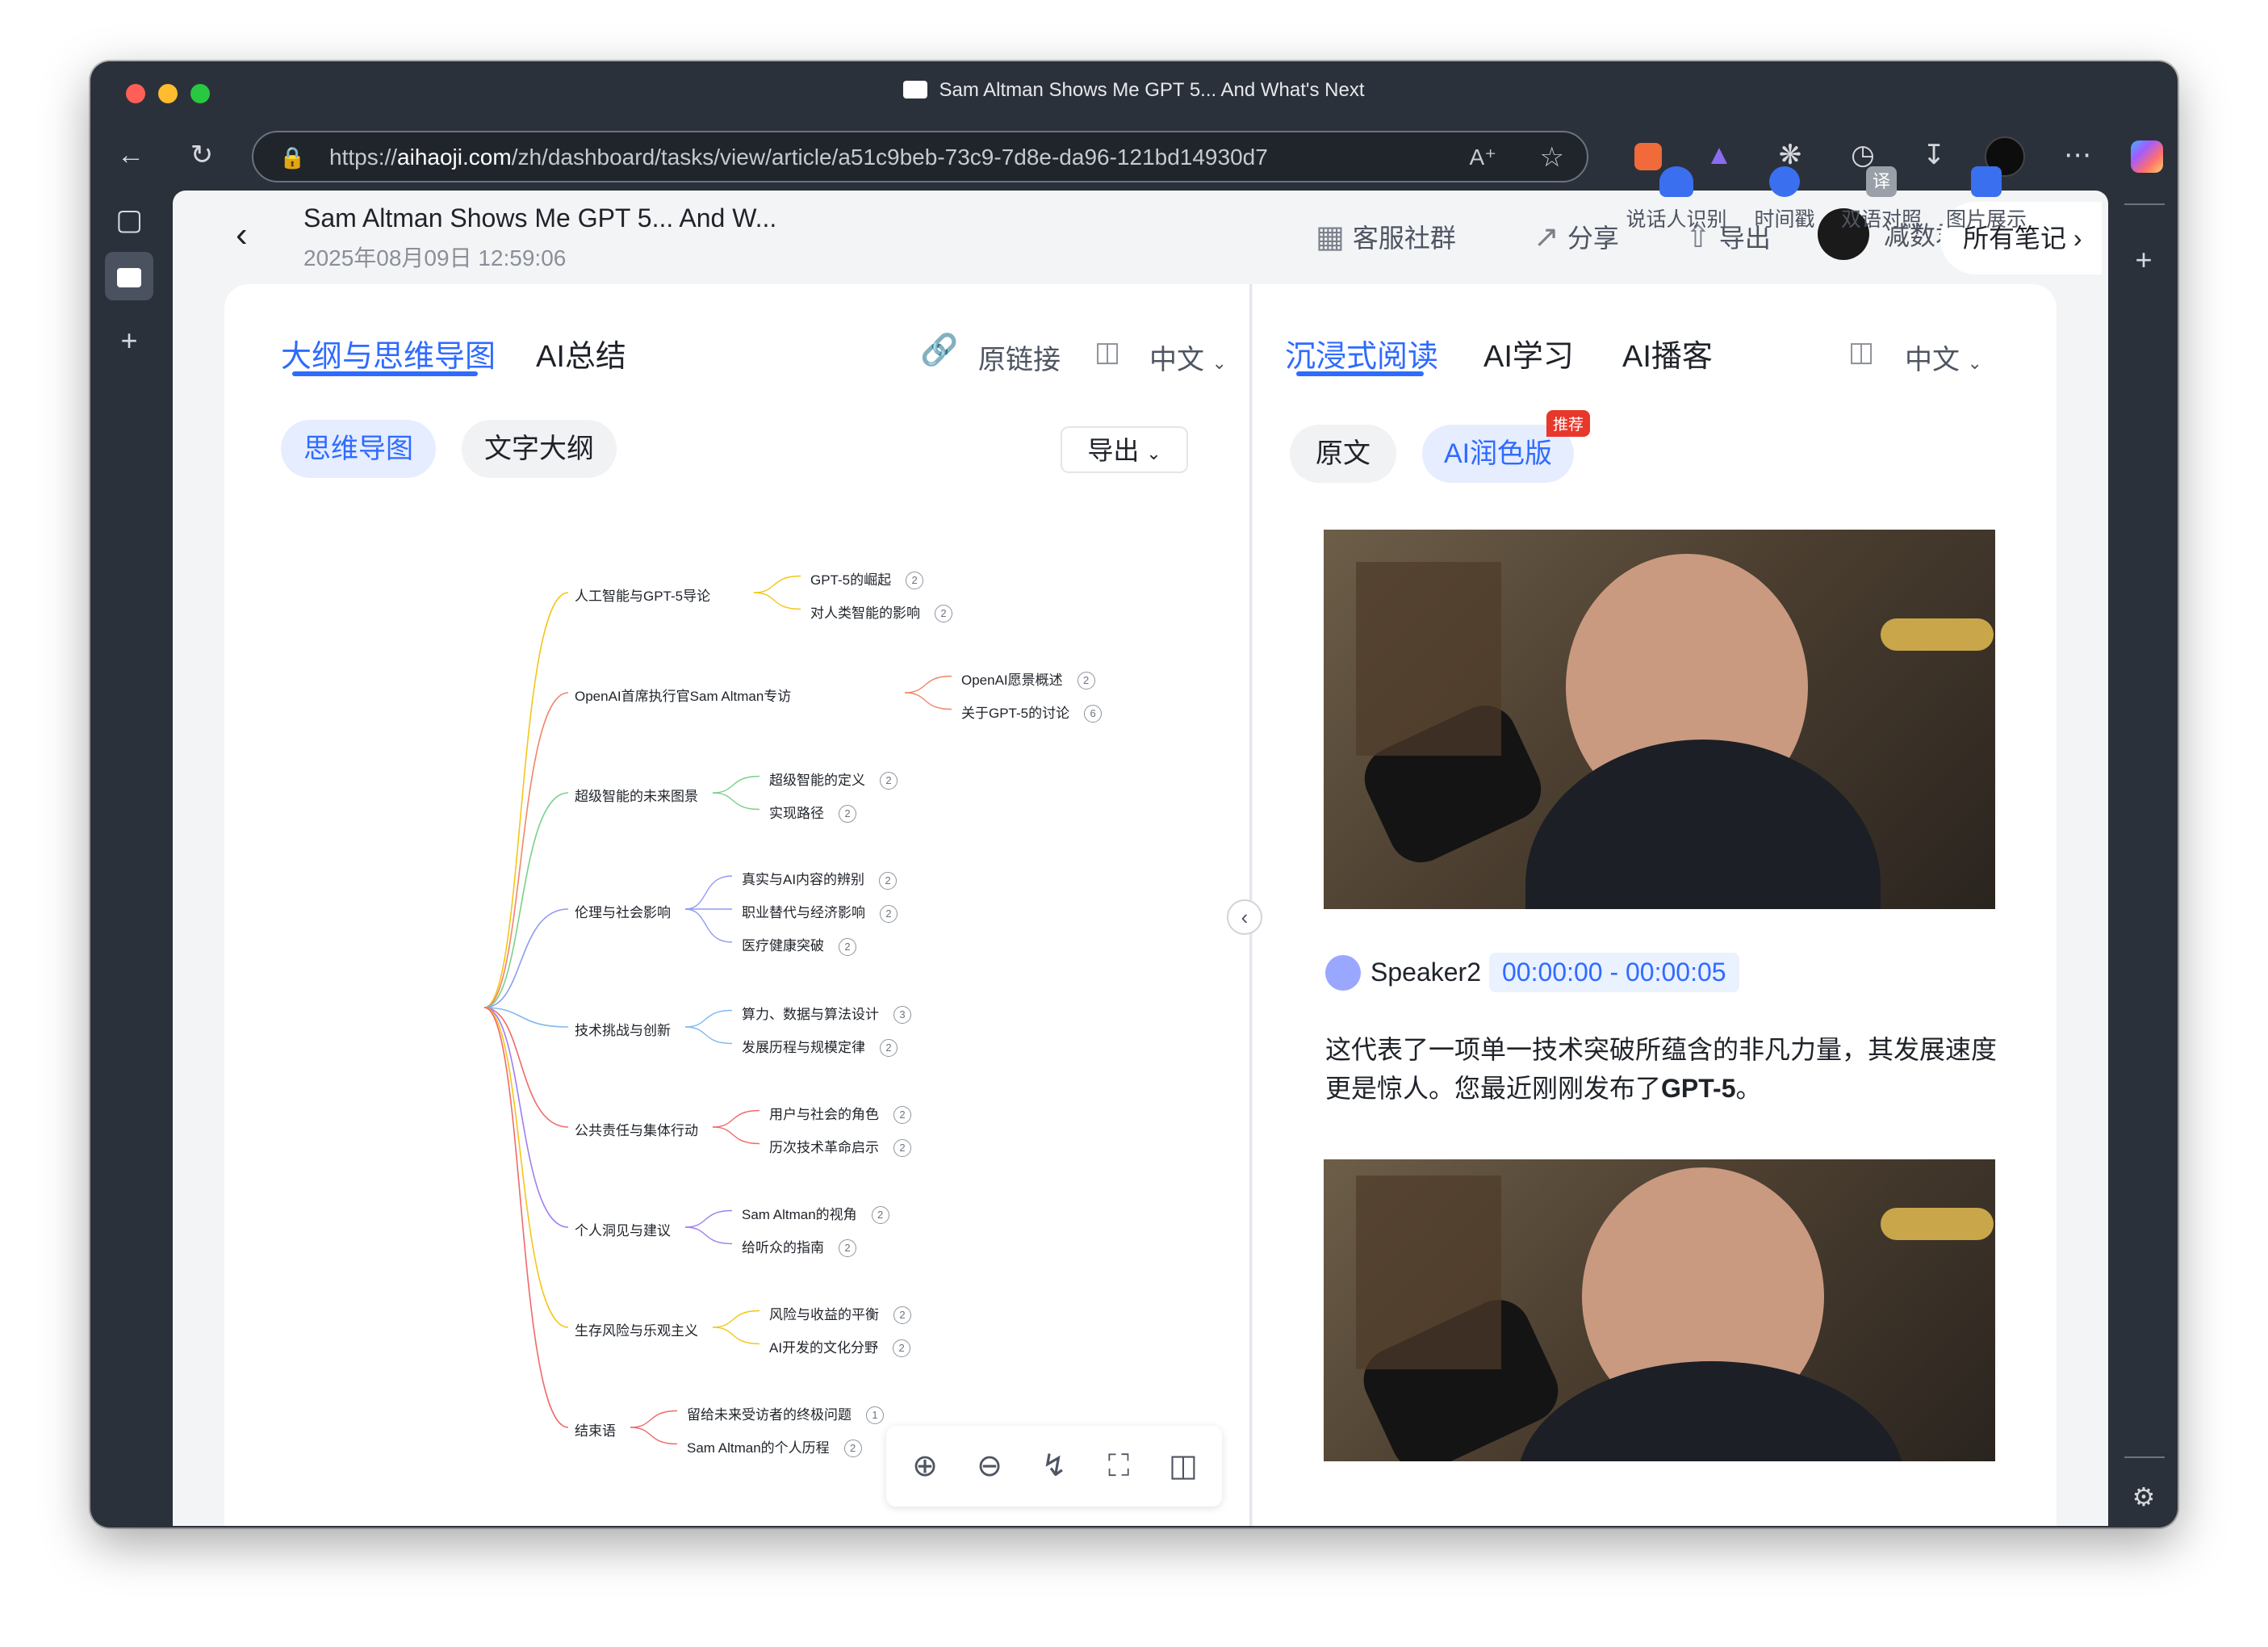 The width and height of the screenshot is (2268, 1647). Describe the element at coordinates (129, 340) in the screenshot. I see `new-tab-icon: +` at that location.